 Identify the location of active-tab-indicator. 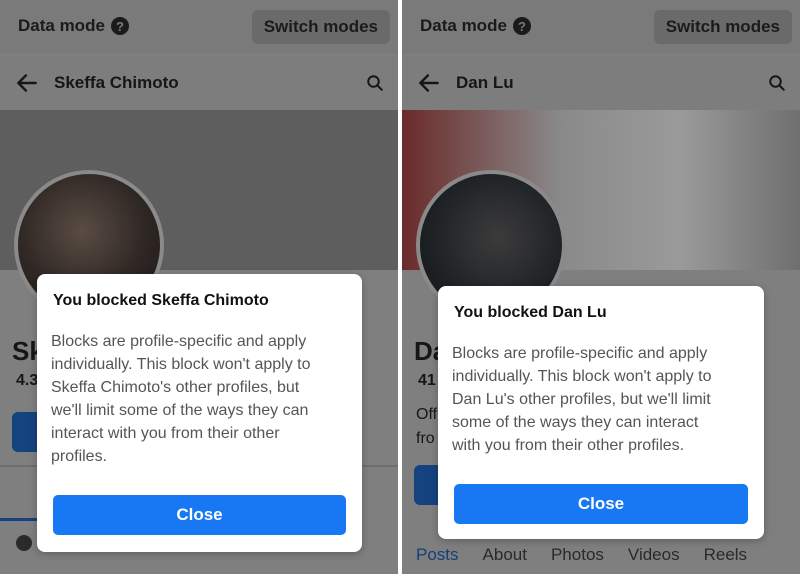
(20, 519).